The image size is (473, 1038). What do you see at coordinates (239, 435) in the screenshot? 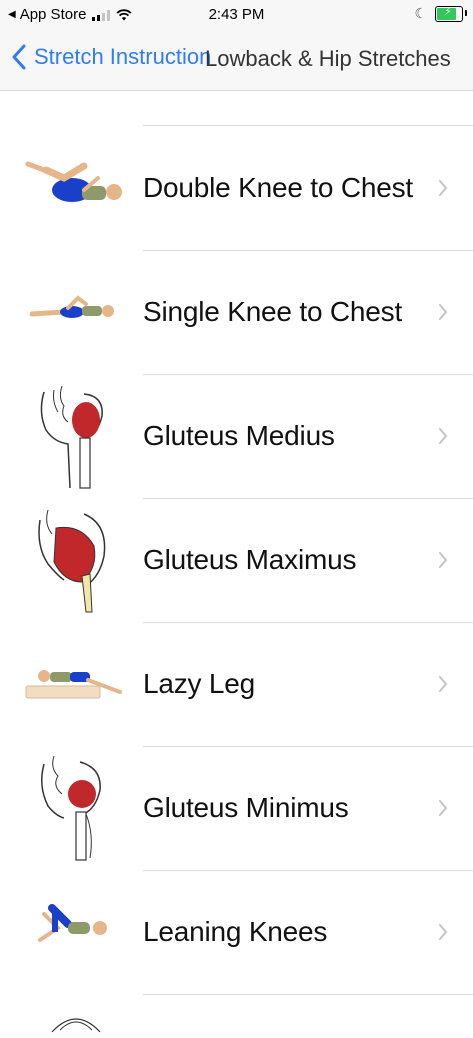
I see `list-item-label: Gluteus Medius` at bounding box center [239, 435].